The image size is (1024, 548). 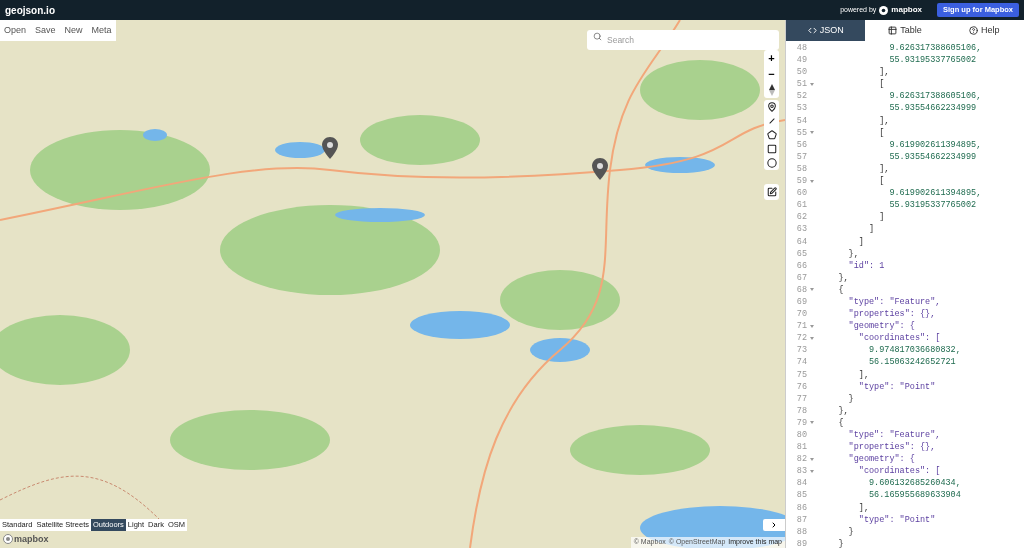 I want to click on line-number: 79, so click(x=801, y=422).